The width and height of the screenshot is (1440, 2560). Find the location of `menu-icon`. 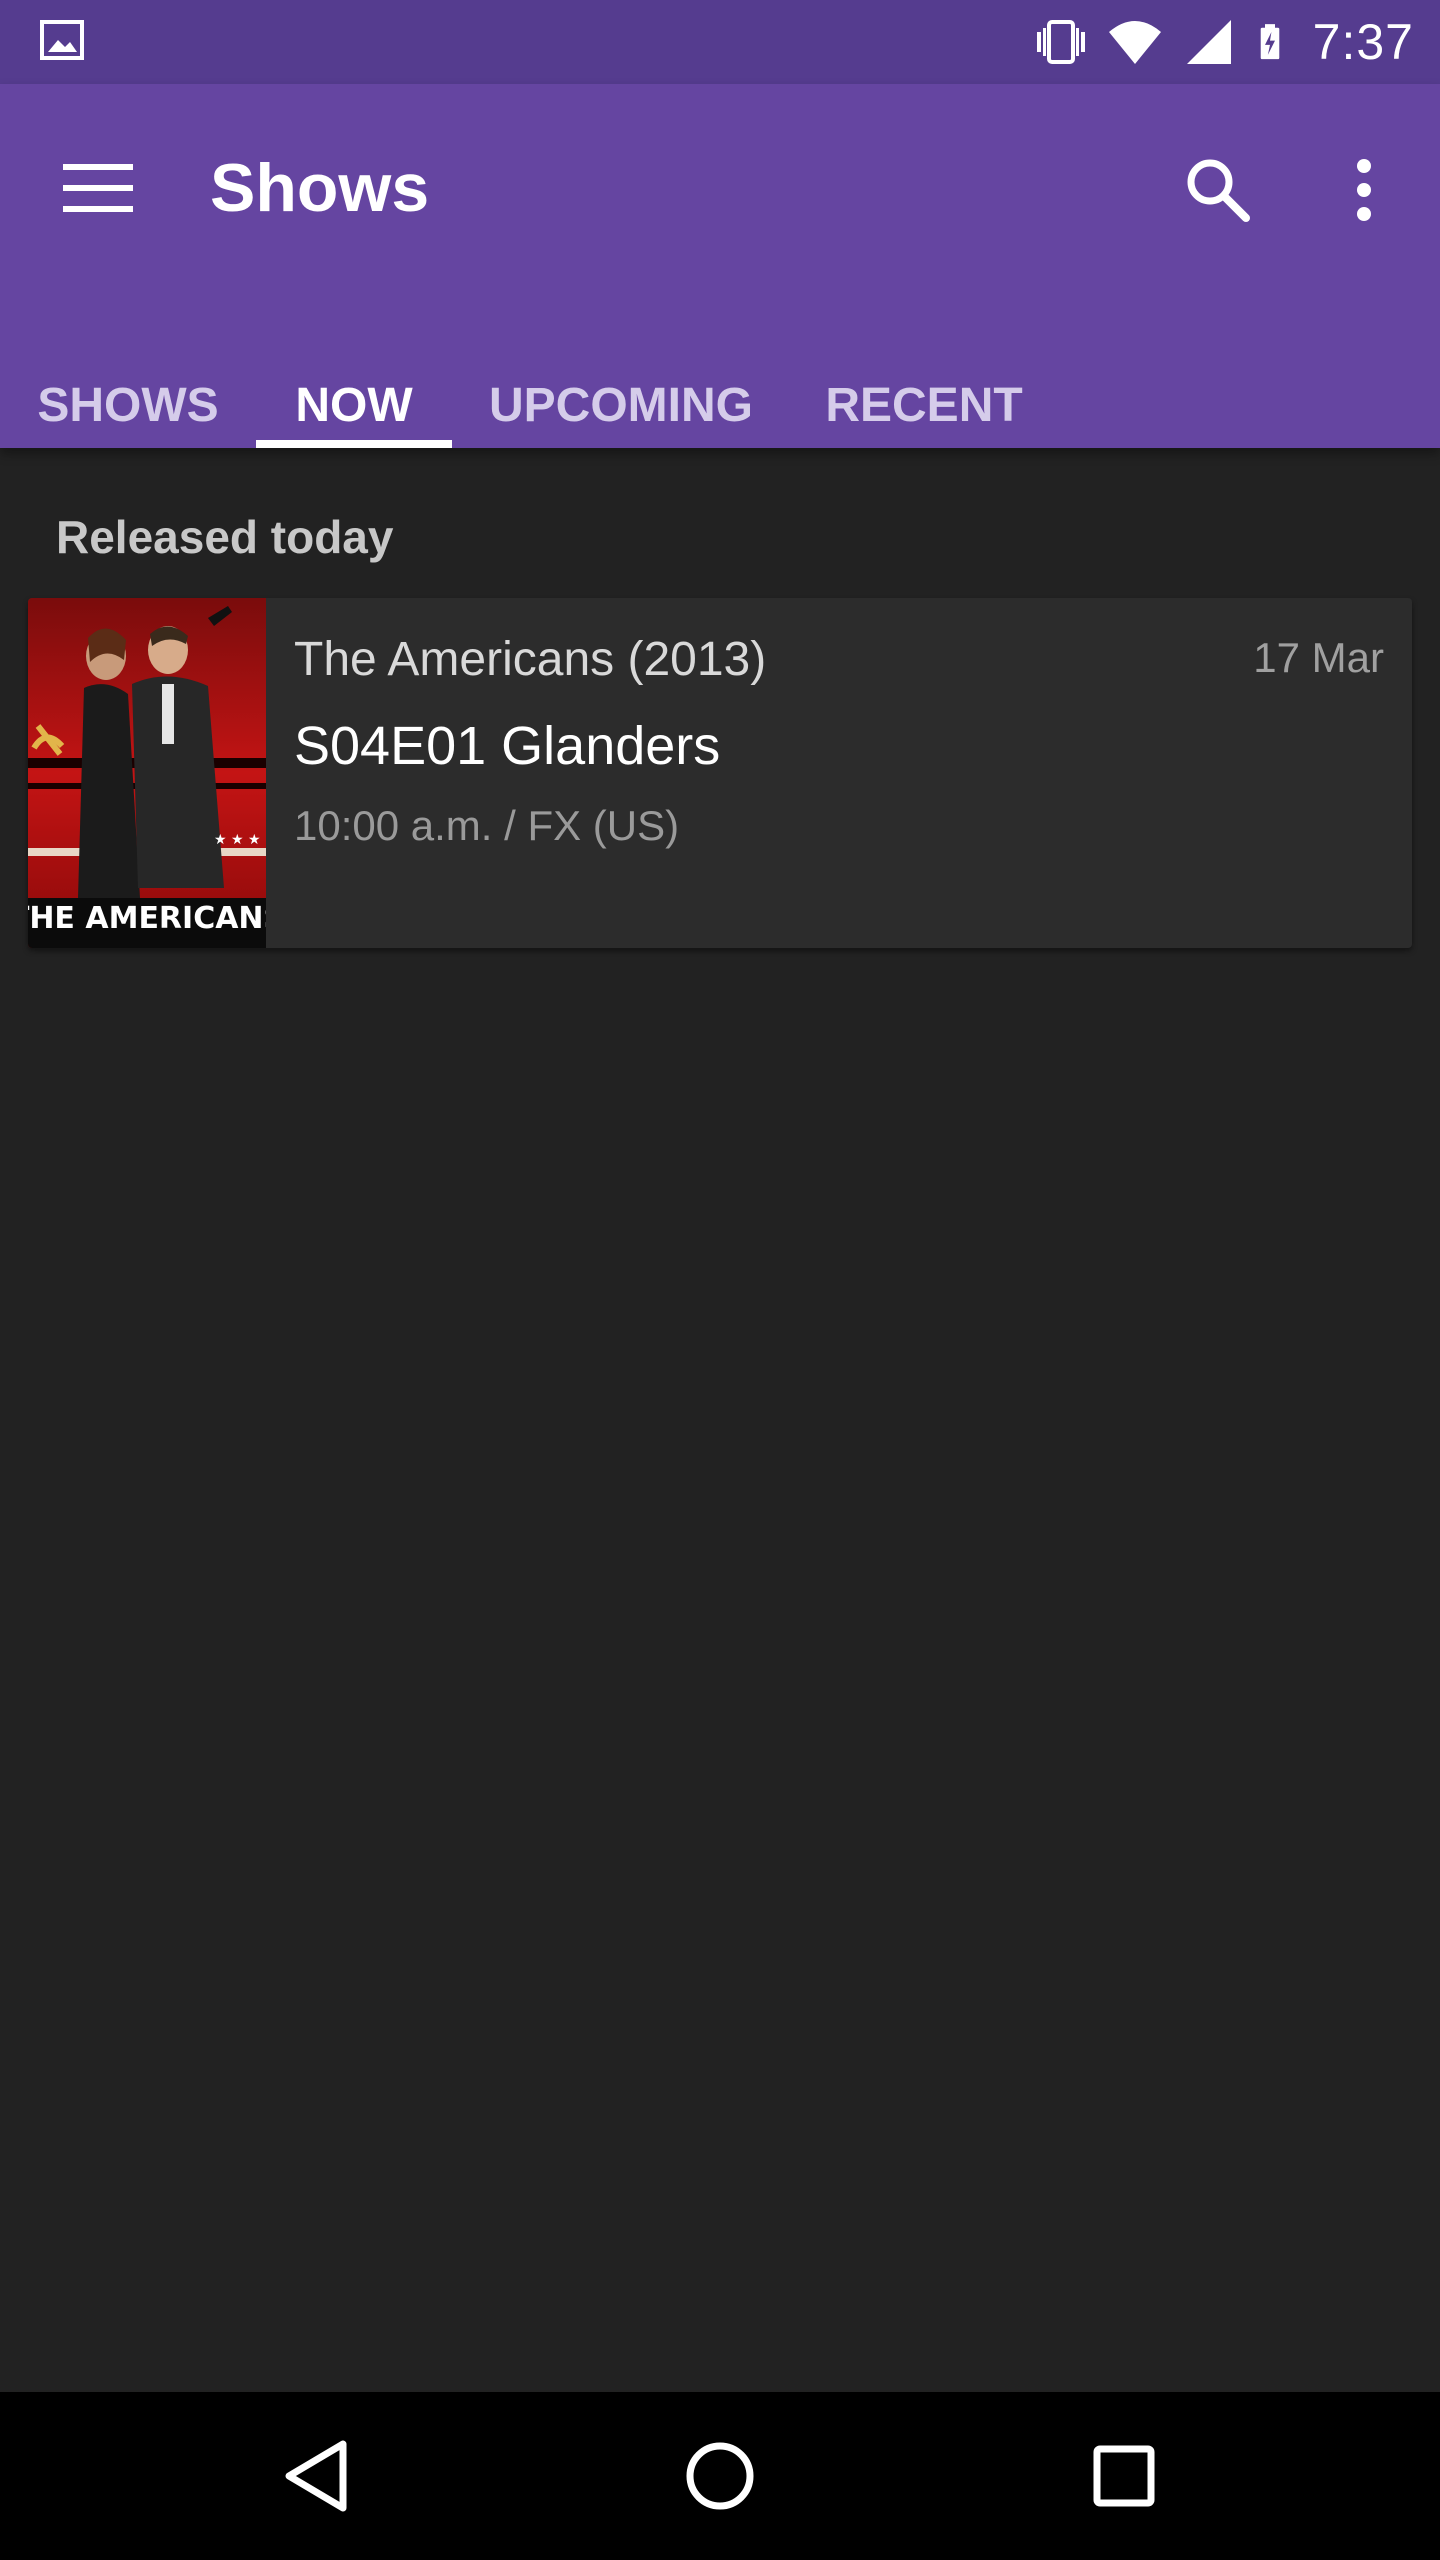

menu-icon is located at coordinates (98, 188).